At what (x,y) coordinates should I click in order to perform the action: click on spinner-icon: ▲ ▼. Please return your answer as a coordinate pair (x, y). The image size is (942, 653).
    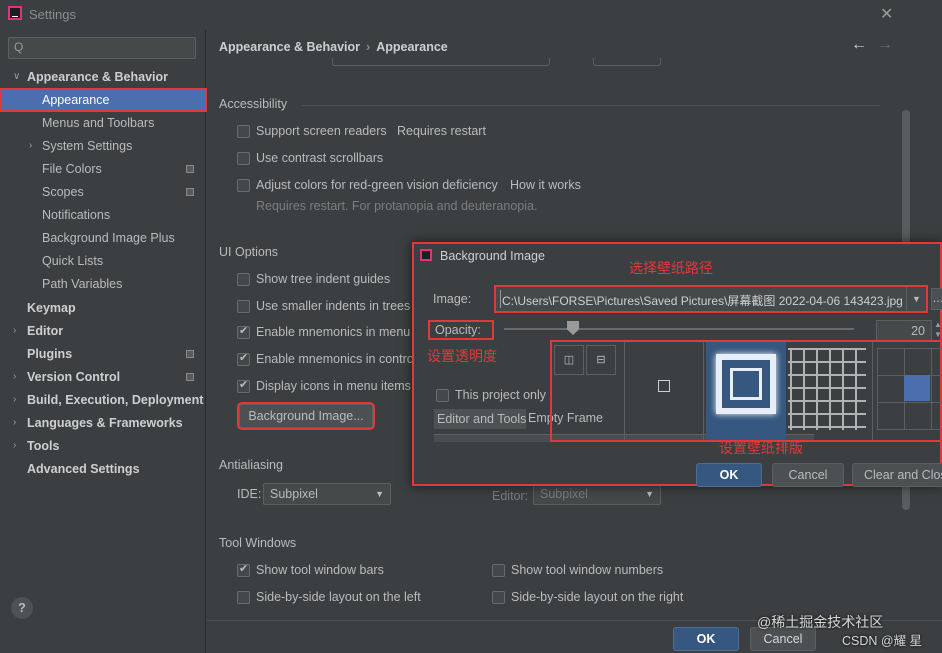
    Looking at the image, I should click on (938, 331).